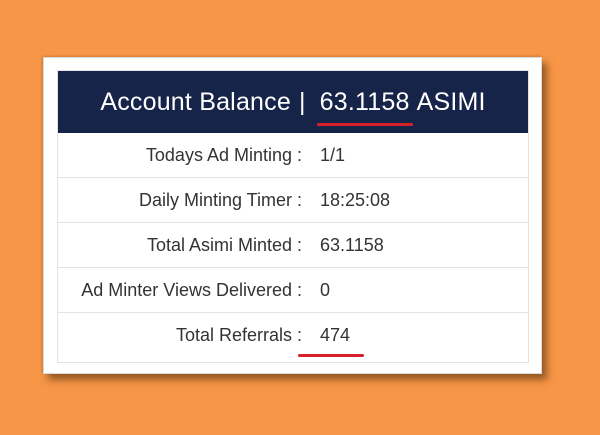 This screenshot has width=600, height=435. What do you see at coordinates (223, 154) in the screenshot?
I see `stat-label: Todays Ad Minting :` at bounding box center [223, 154].